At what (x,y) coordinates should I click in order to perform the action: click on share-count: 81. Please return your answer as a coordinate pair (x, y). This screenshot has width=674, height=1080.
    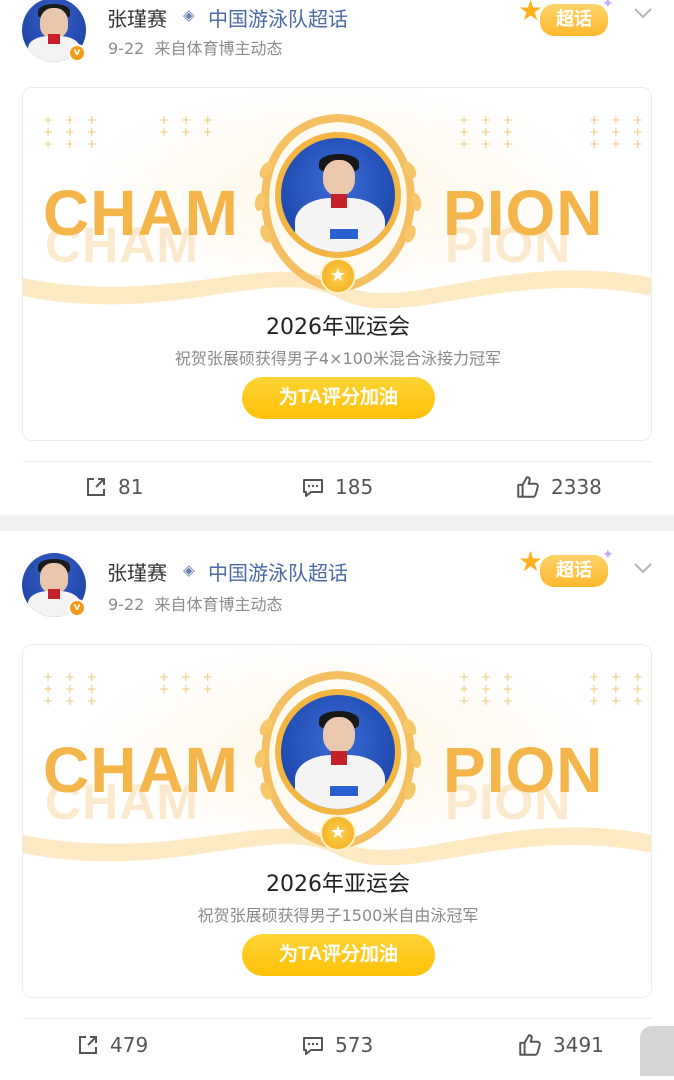
    Looking at the image, I should click on (131, 487).